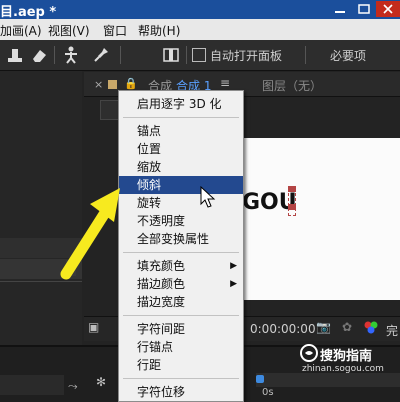  What do you see at coordinates (181, 365) in the screenshot?
I see `menu-line-spacing: 行距` at bounding box center [181, 365].